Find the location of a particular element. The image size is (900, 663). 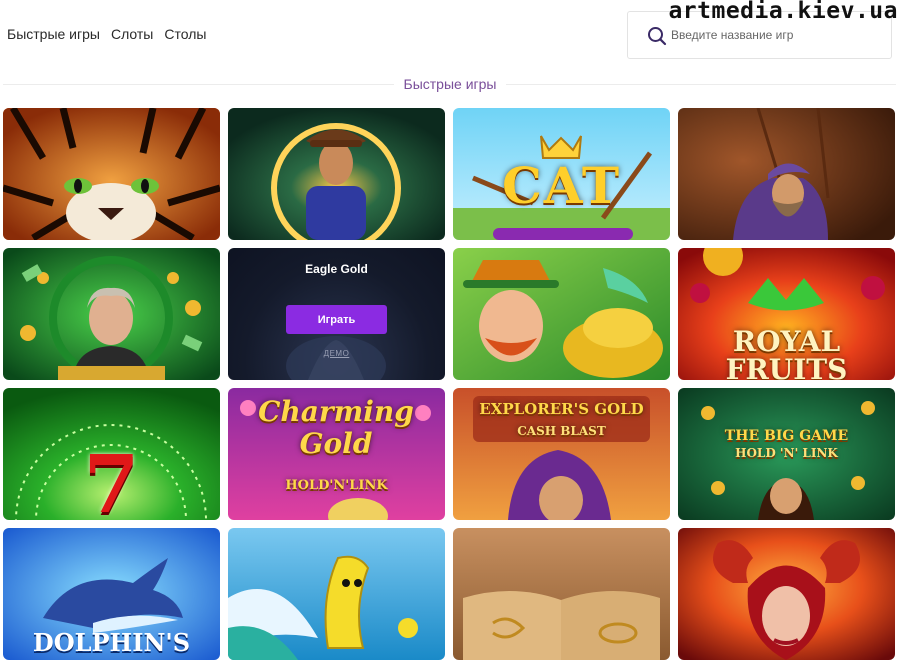

demon-lady-art is located at coordinates (786, 594).